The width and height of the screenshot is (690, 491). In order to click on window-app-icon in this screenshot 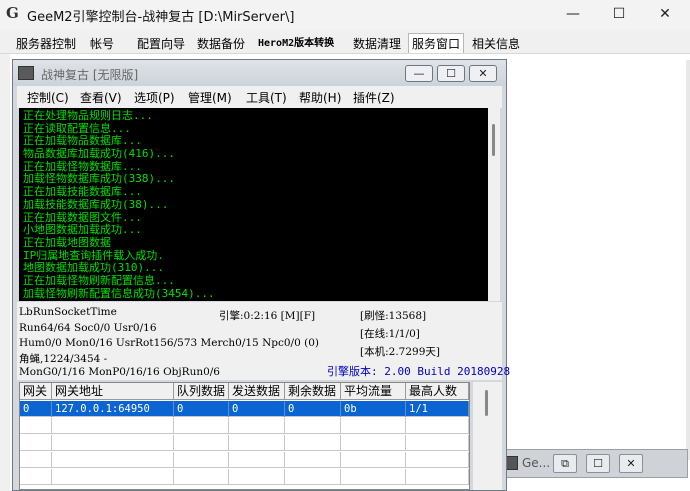, I will do `click(26, 73)`.